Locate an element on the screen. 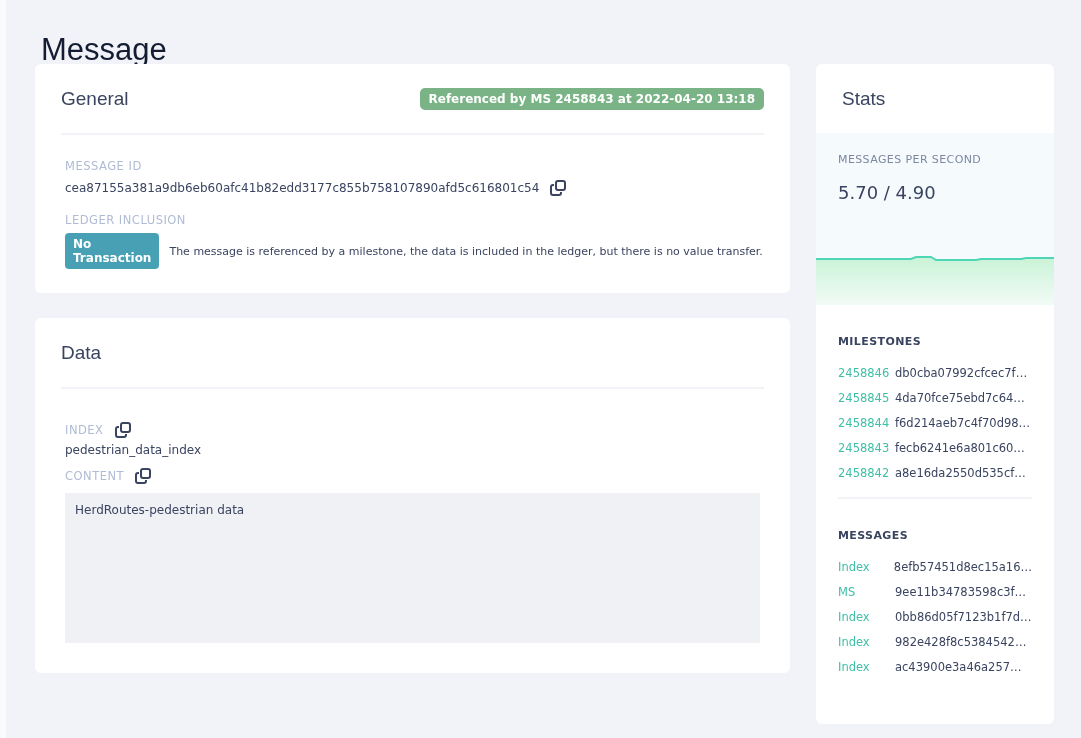  milestone-link: 2458844 is located at coordinates (866, 422).